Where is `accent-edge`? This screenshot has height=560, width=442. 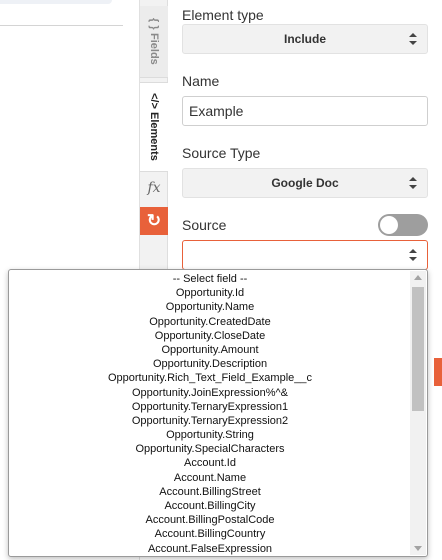 accent-edge is located at coordinates (438, 372).